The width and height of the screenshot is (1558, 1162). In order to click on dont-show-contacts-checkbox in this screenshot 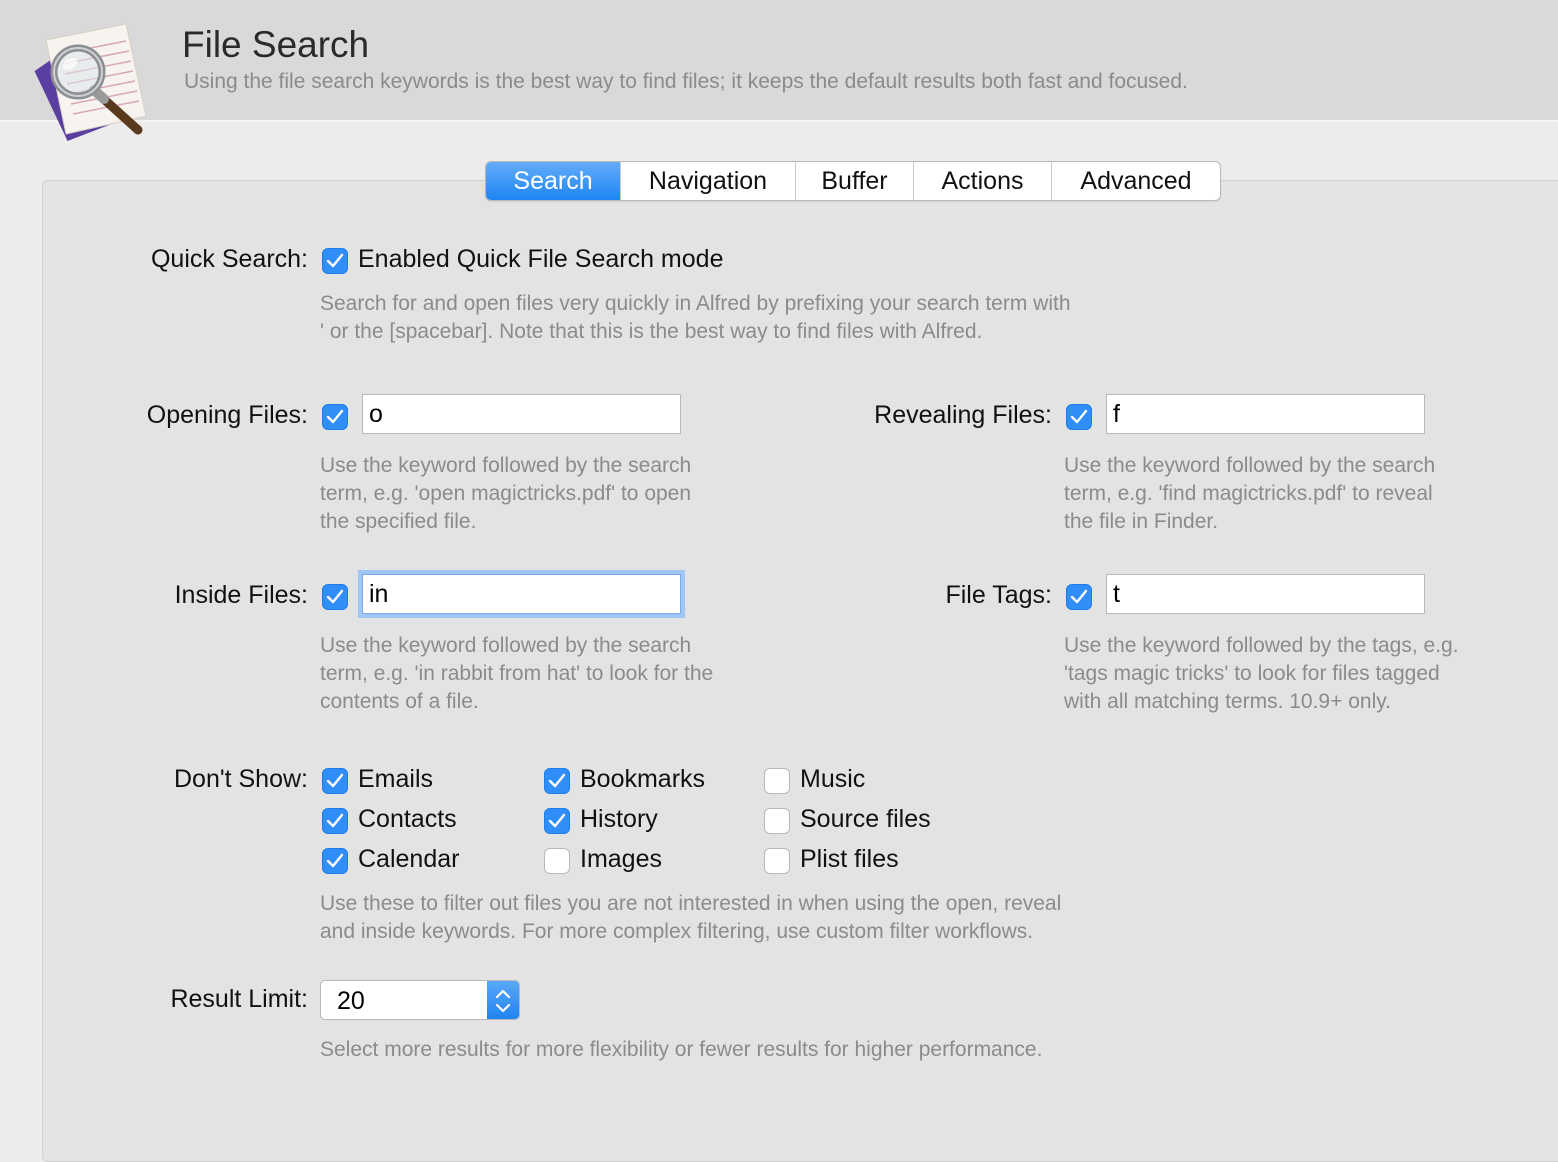, I will do `click(335, 821)`.